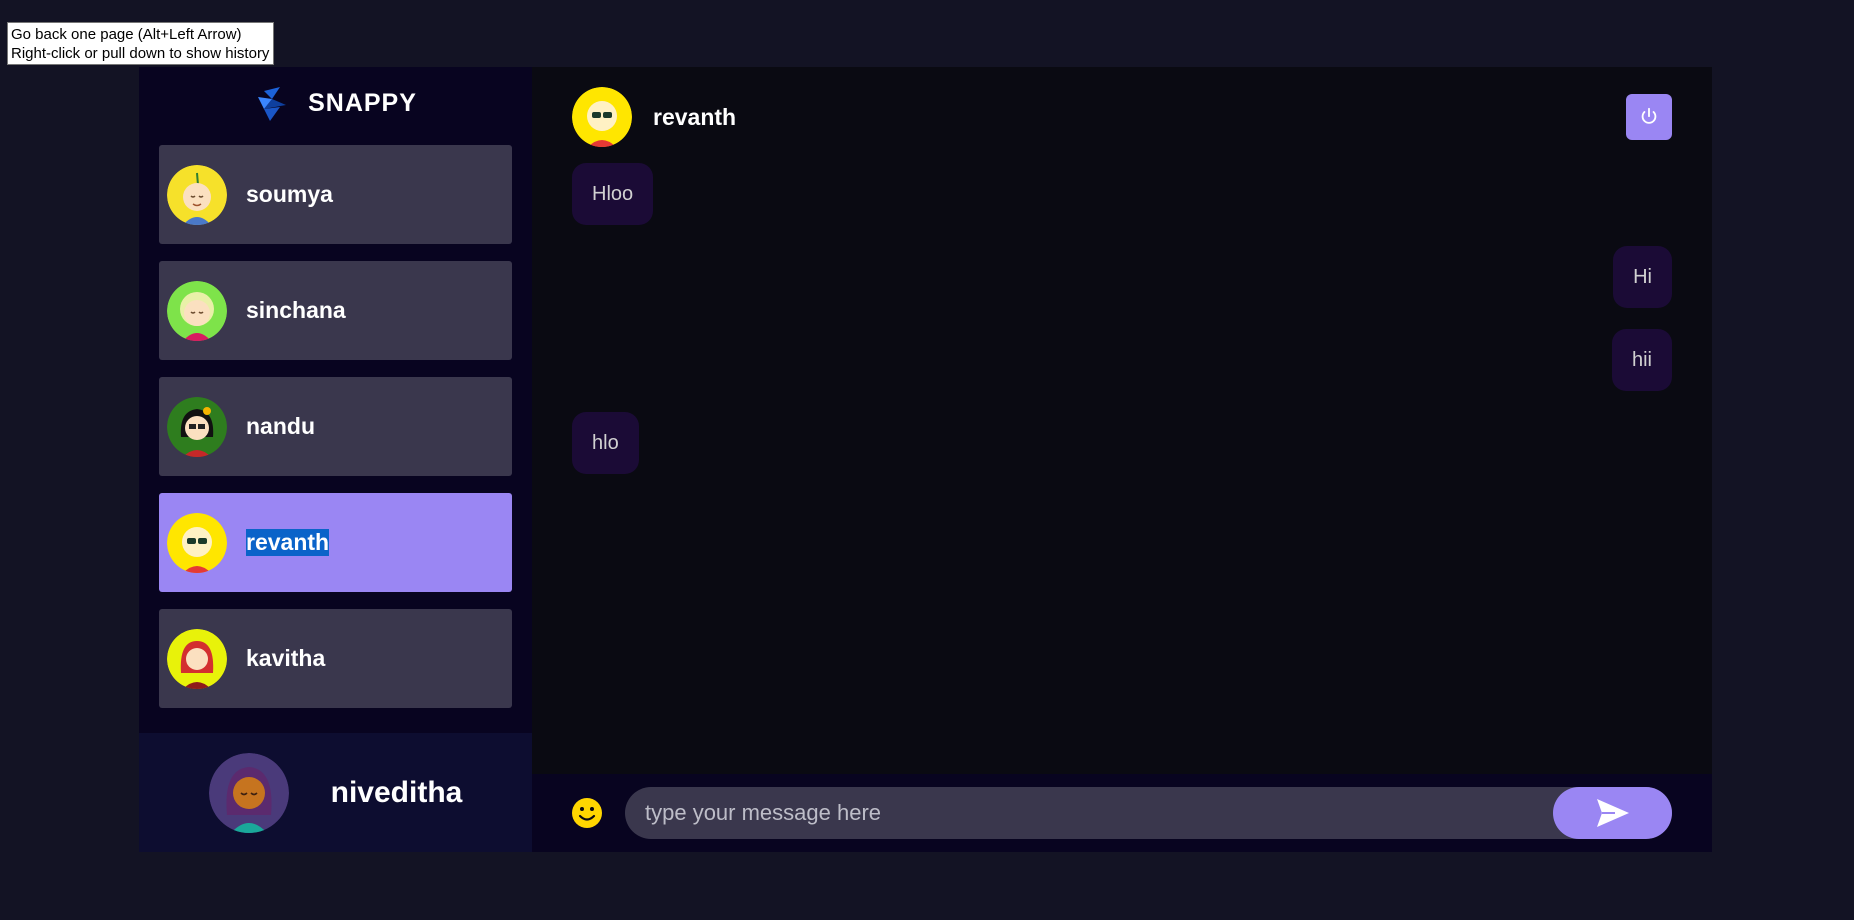  Describe the element at coordinates (335, 542) in the screenshot. I see `contact-item-revanth: revanth` at that location.